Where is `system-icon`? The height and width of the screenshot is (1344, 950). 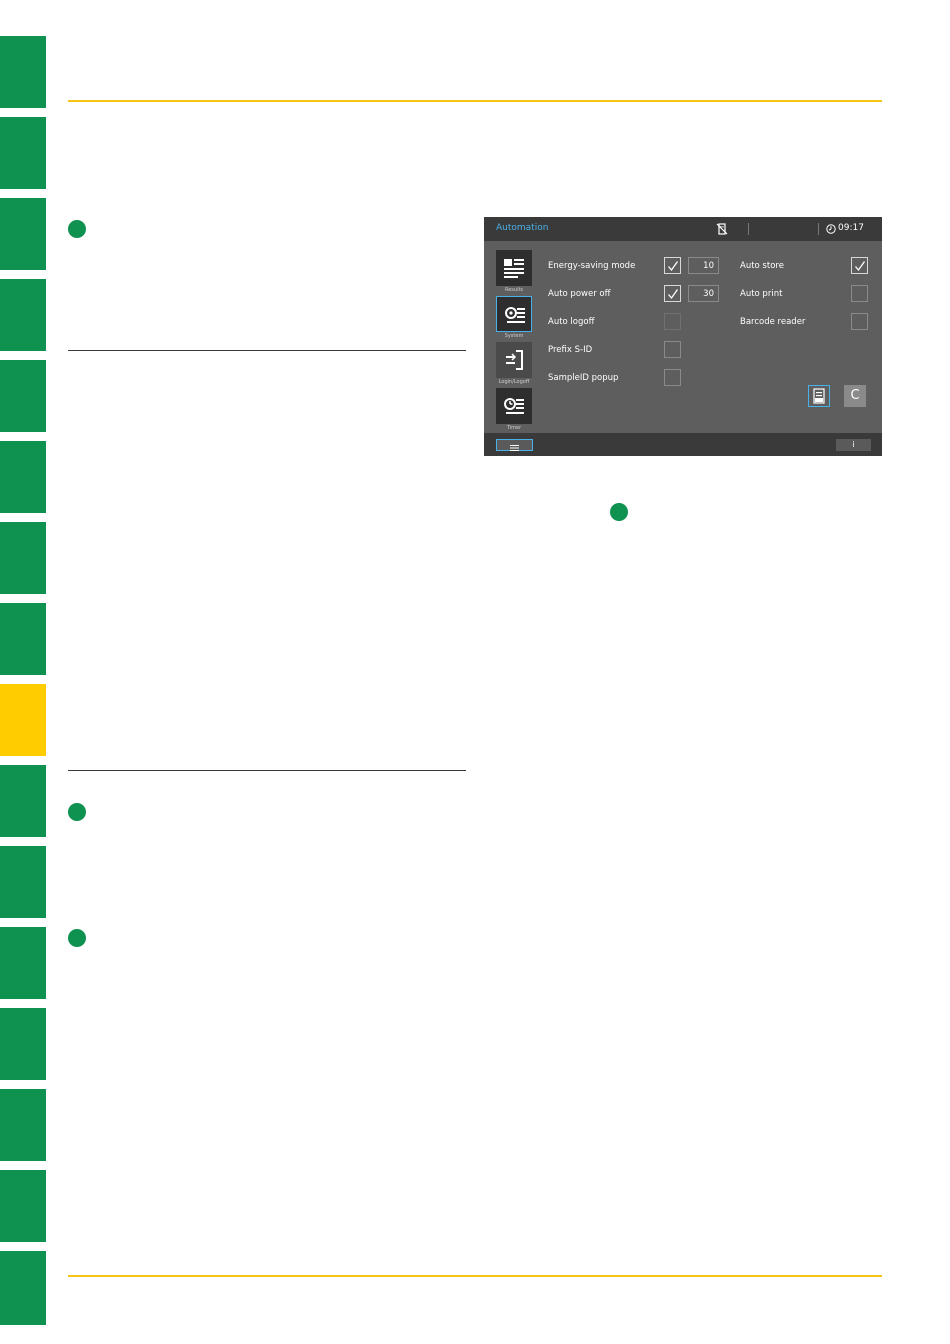 system-icon is located at coordinates (515, 315).